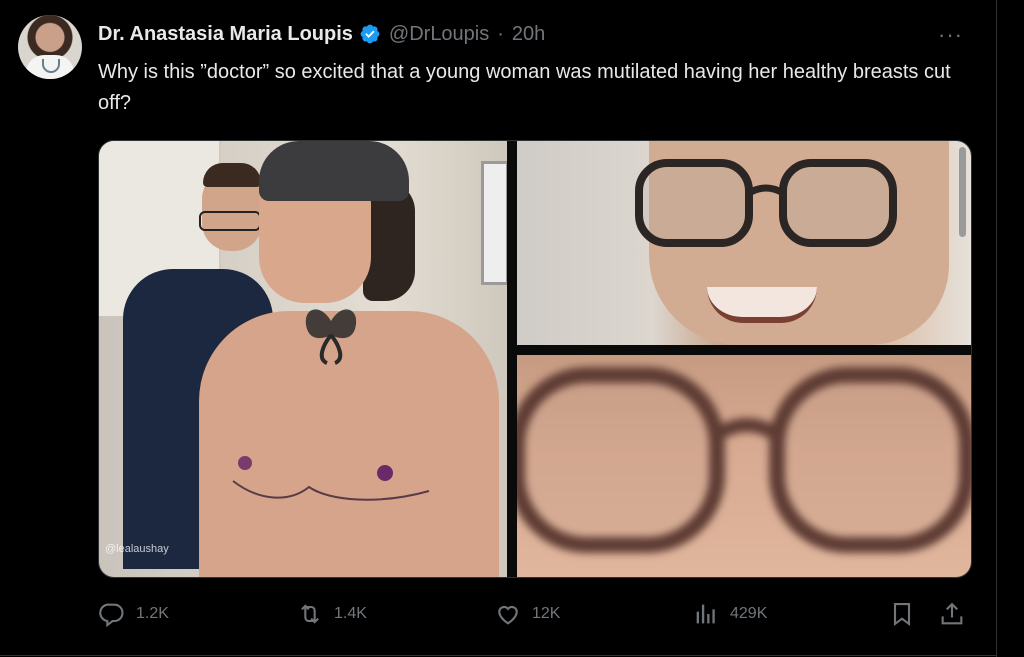 The height and width of the screenshot is (657, 1024). I want to click on views-button: 429K, so click(729, 614).